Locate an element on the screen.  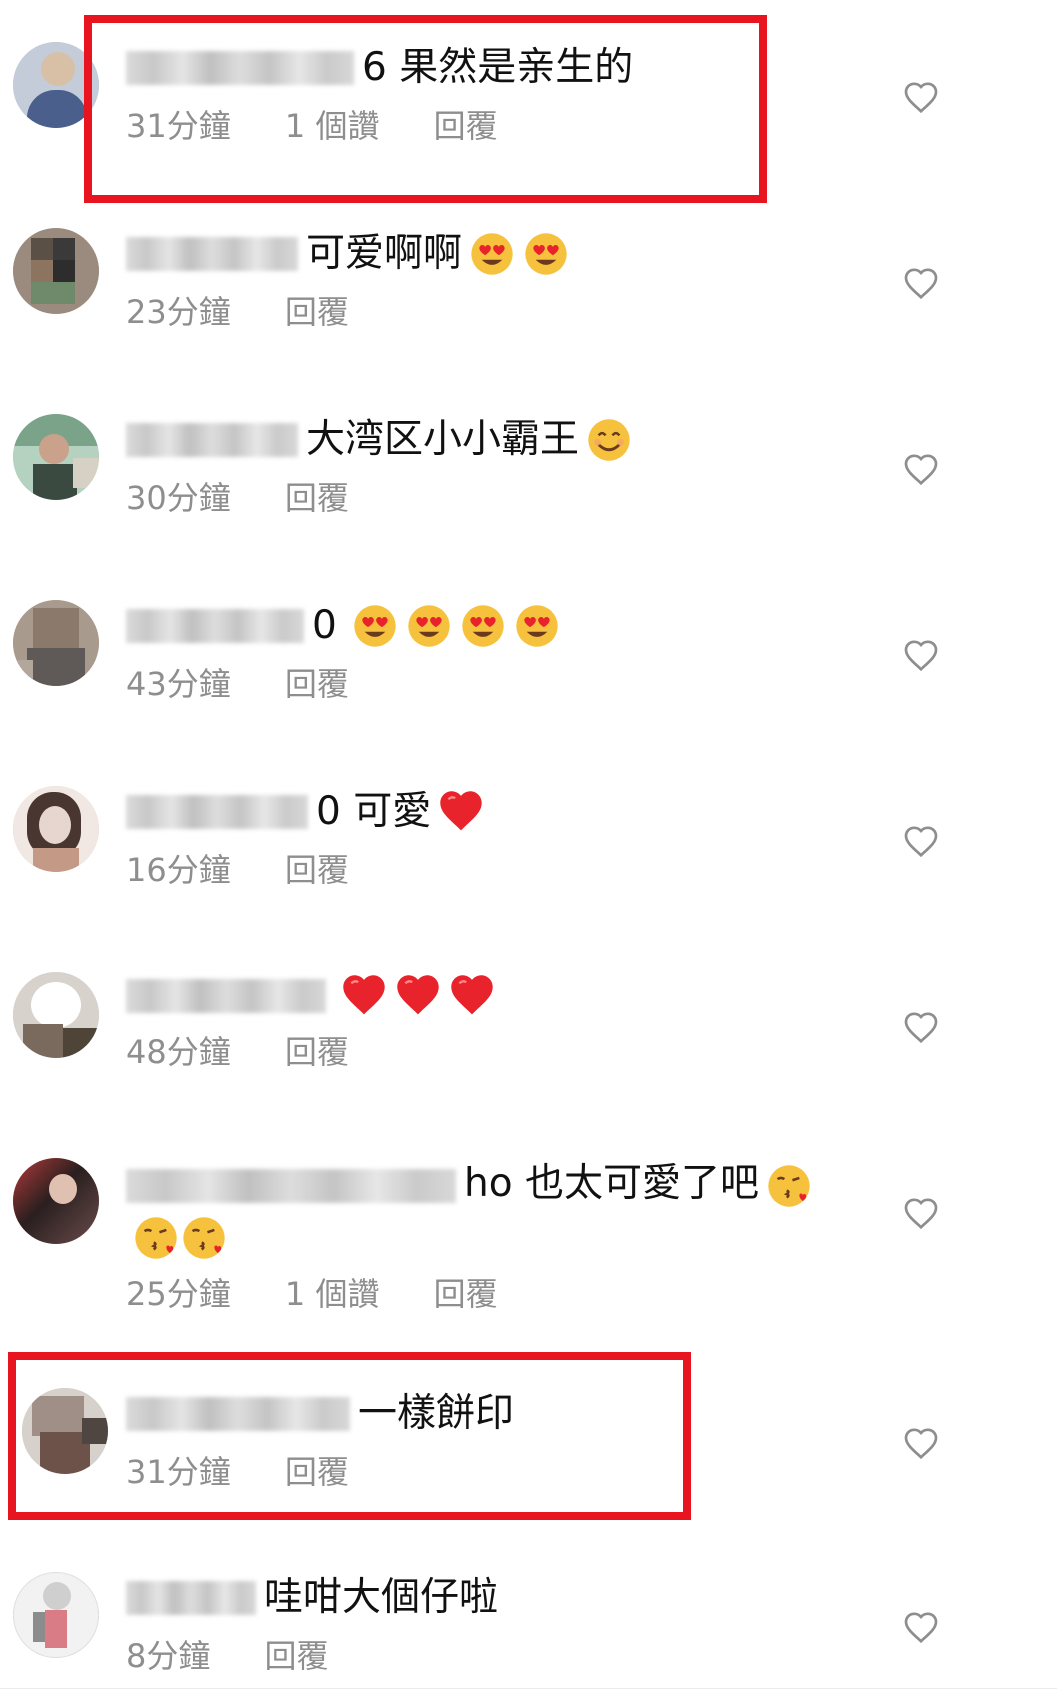
comment-text: 0 is located at coordinates (324, 625).